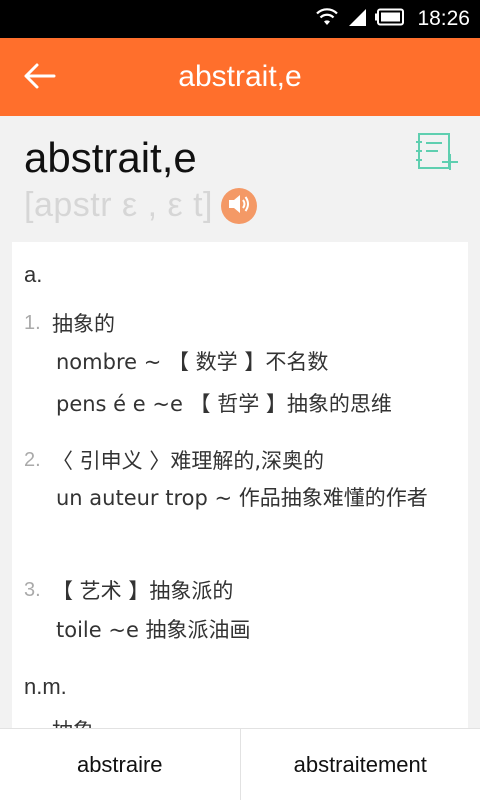 Image resolution: width=480 pixels, height=800 pixels. Describe the element at coordinates (443, 18) in the screenshot. I see `status-time: 18:26` at that location.